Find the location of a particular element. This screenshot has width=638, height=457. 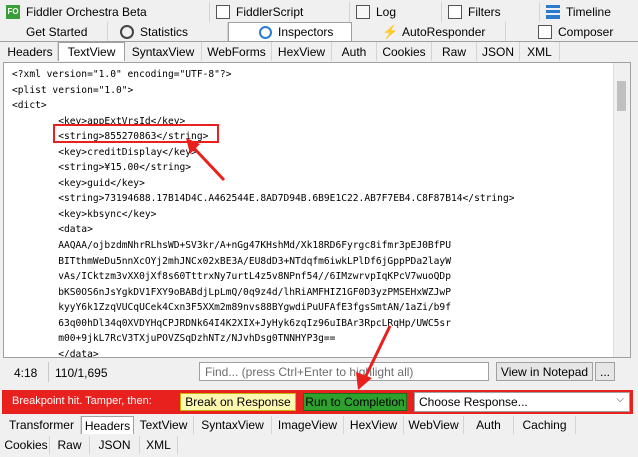

tab-label: FiddlerScript is located at coordinates (270, 12).